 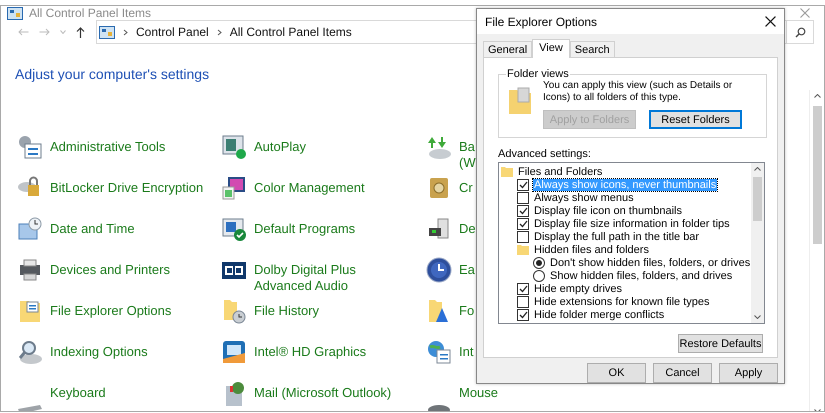 I want to click on tree-item: Always show icons, never thumbnails, so click(x=625, y=184).